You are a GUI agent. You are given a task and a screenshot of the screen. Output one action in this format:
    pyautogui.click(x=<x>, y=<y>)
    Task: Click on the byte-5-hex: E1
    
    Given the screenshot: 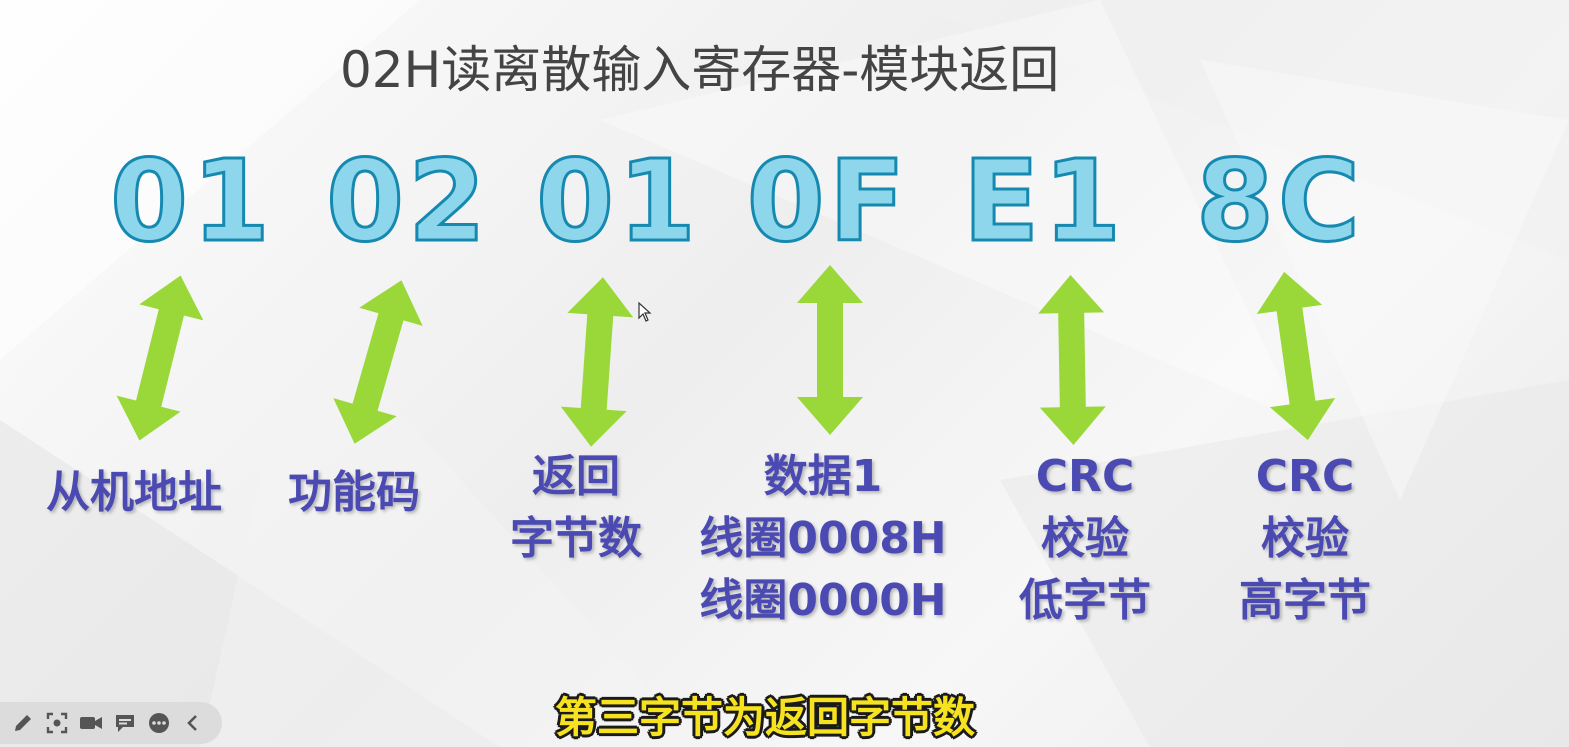 What is the action you would take?
    pyautogui.click(x=1044, y=202)
    